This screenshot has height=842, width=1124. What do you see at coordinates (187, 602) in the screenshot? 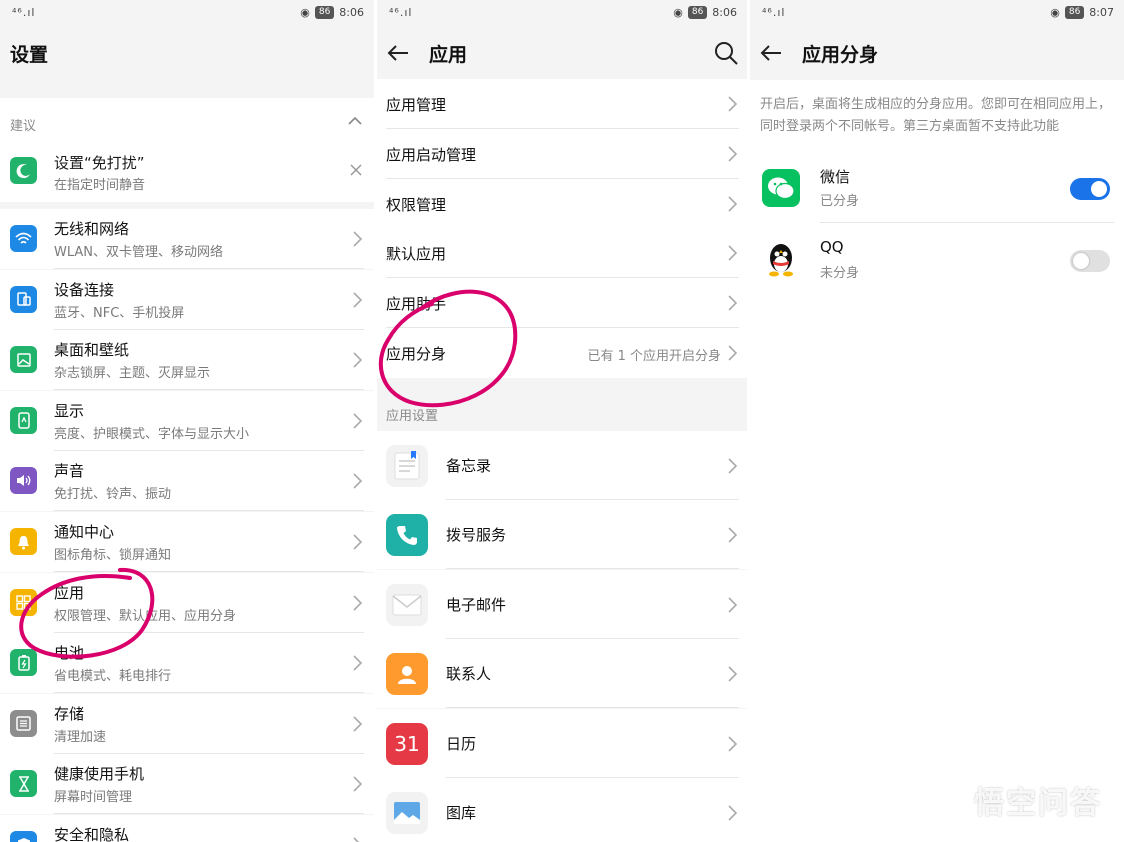
I see `settings-item-6: 应用 权限管理、默认应用、应用分身` at bounding box center [187, 602].